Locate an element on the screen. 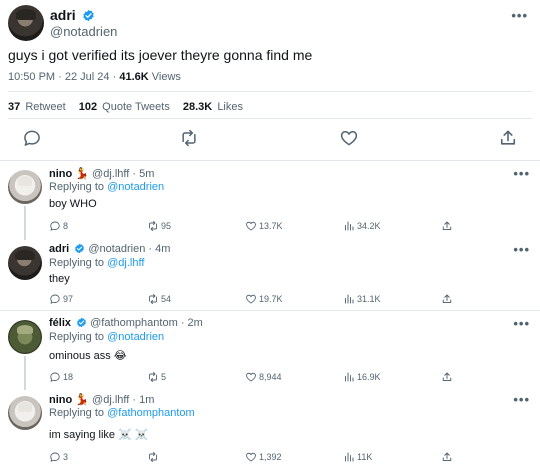 This screenshot has height=468, width=540. reply-count: 8 is located at coordinates (66, 226).